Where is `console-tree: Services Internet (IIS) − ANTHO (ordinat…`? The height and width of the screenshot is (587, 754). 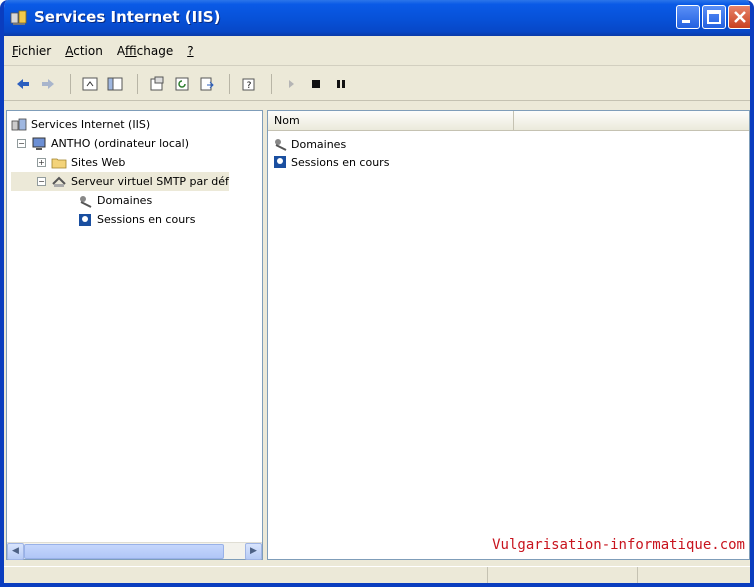
console-tree: Services Internet (IIS) − ANTHO (ordinat… is located at coordinates (120, 172).